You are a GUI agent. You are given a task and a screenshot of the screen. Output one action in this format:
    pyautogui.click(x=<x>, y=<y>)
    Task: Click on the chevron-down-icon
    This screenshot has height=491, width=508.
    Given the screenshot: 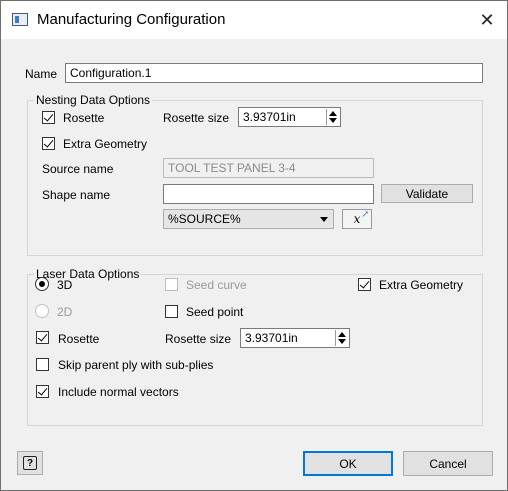 What is the action you would take?
    pyautogui.click(x=324, y=219)
    